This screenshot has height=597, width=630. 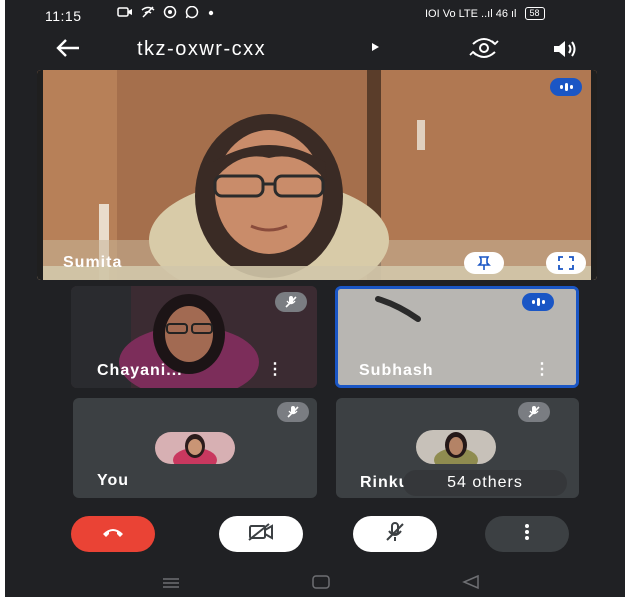 I want to click on wifi-off-icon, so click(x=148, y=14).